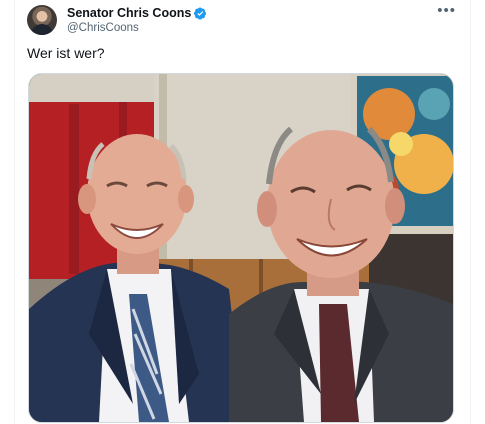 This screenshot has width=485, height=424. I want to click on author-handle: @ChrisCoons, so click(103, 28).